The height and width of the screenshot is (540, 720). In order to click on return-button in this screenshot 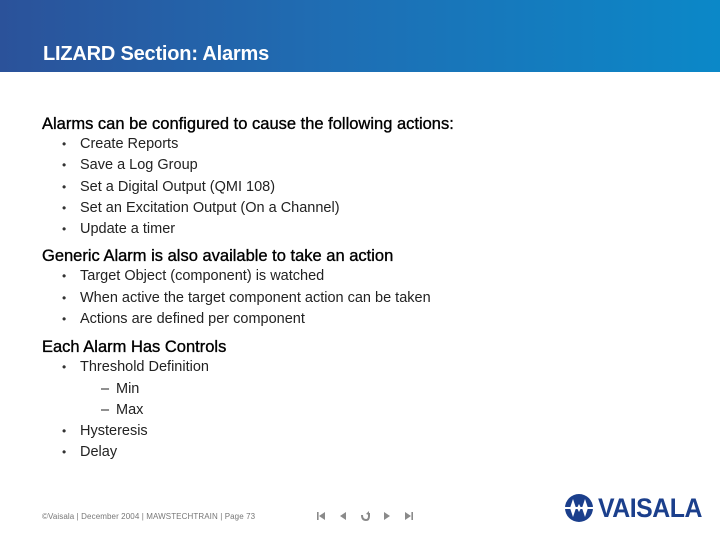, I will do `click(365, 516)`.